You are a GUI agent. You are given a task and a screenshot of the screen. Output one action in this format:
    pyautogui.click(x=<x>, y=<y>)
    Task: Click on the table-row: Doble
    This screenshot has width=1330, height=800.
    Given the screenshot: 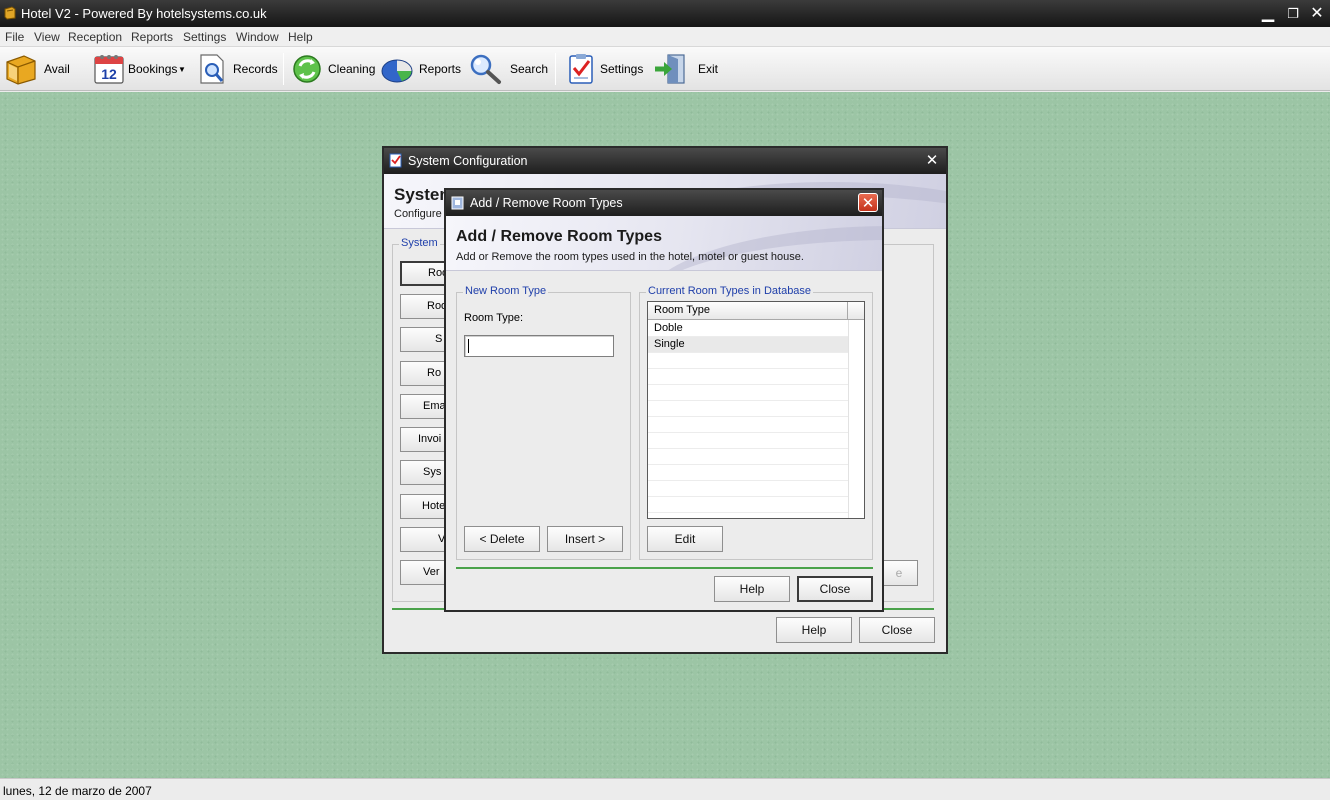 What is the action you would take?
    pyautogui.click(x=748, y=329)
    